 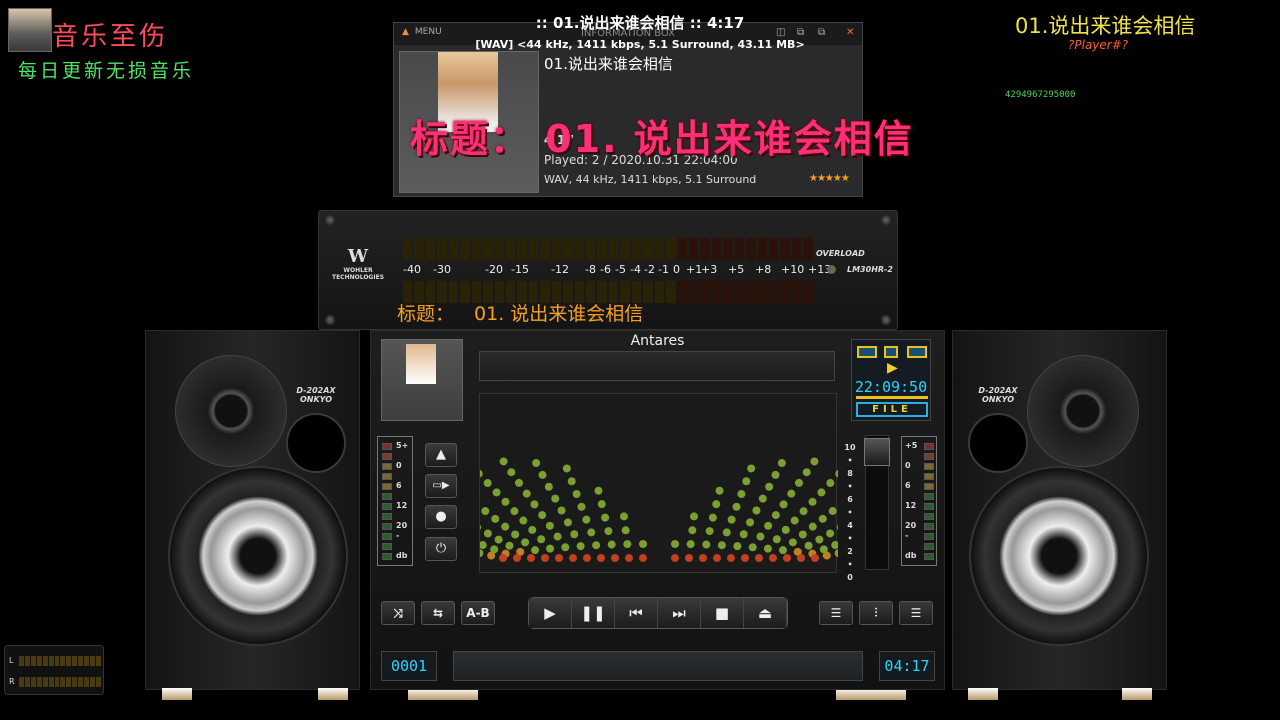 What do you see at coordinates (917, 352) in the screenshot?
I see `switch-icon` at bounding box center [917, 352].